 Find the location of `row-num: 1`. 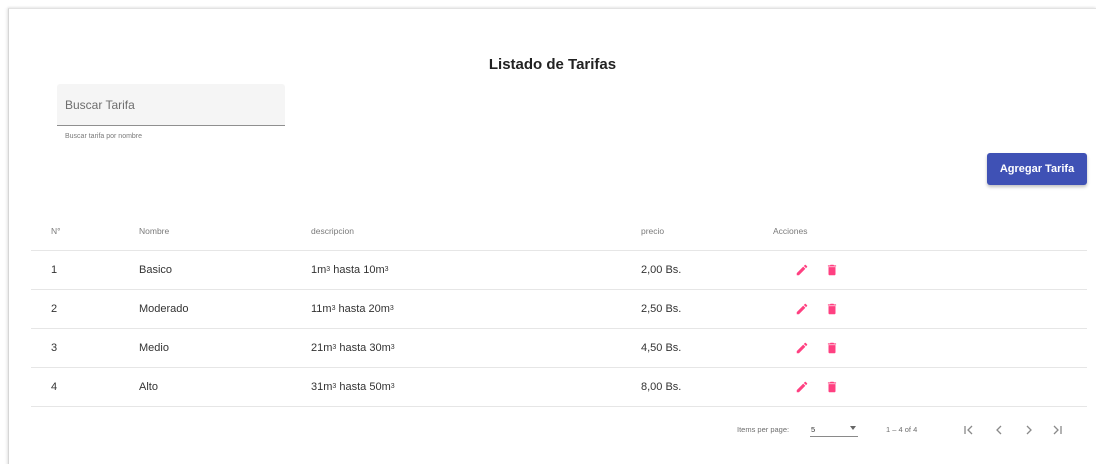

row-num: 1 is located at coordinates (54, 270).